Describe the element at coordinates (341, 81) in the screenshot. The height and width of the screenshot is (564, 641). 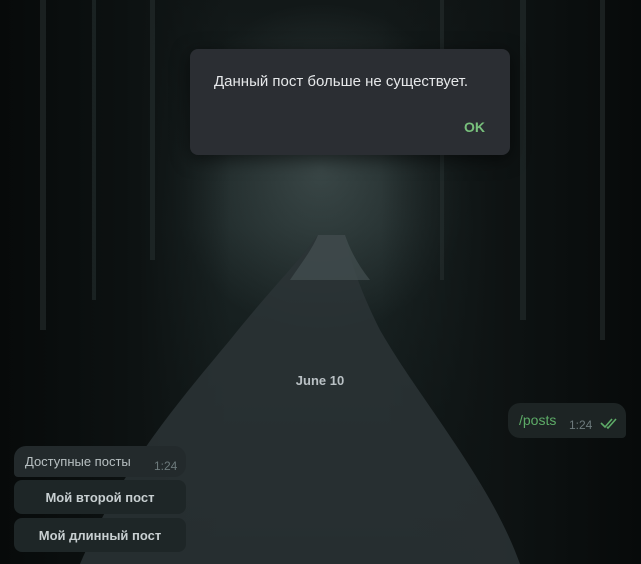
I see `dialog-message: Данный пост больше не существует.` at that location.